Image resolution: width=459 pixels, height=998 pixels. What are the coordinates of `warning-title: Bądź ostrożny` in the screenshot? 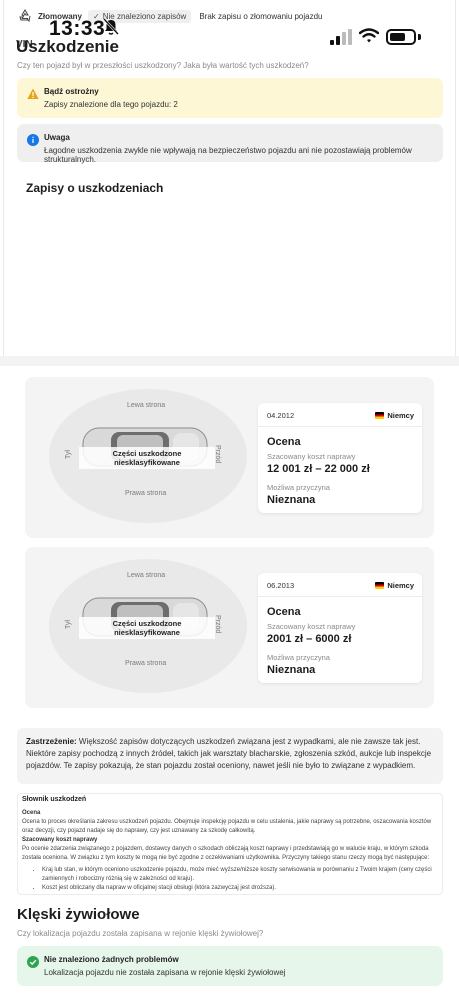 It's located at (71, 91).